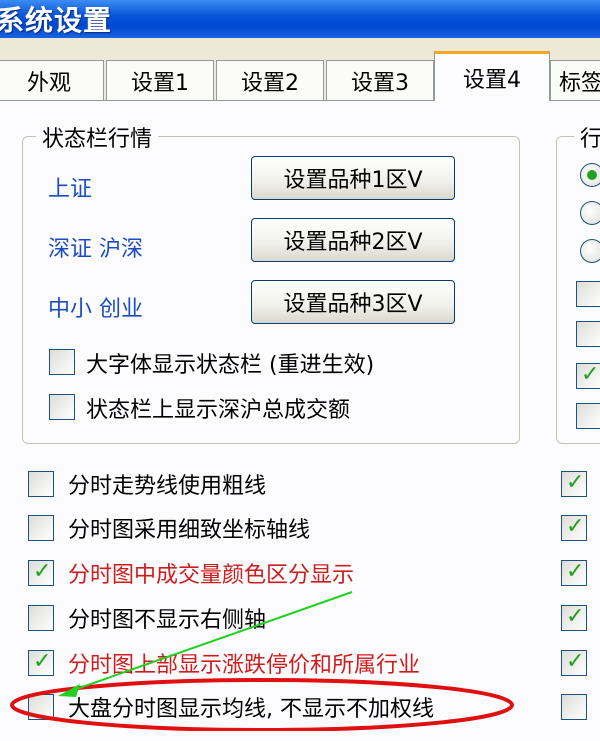 This screenshot has width=600, height=741. I want to click on limit-price-industry-checkbox: ✓, so click(41, 662).